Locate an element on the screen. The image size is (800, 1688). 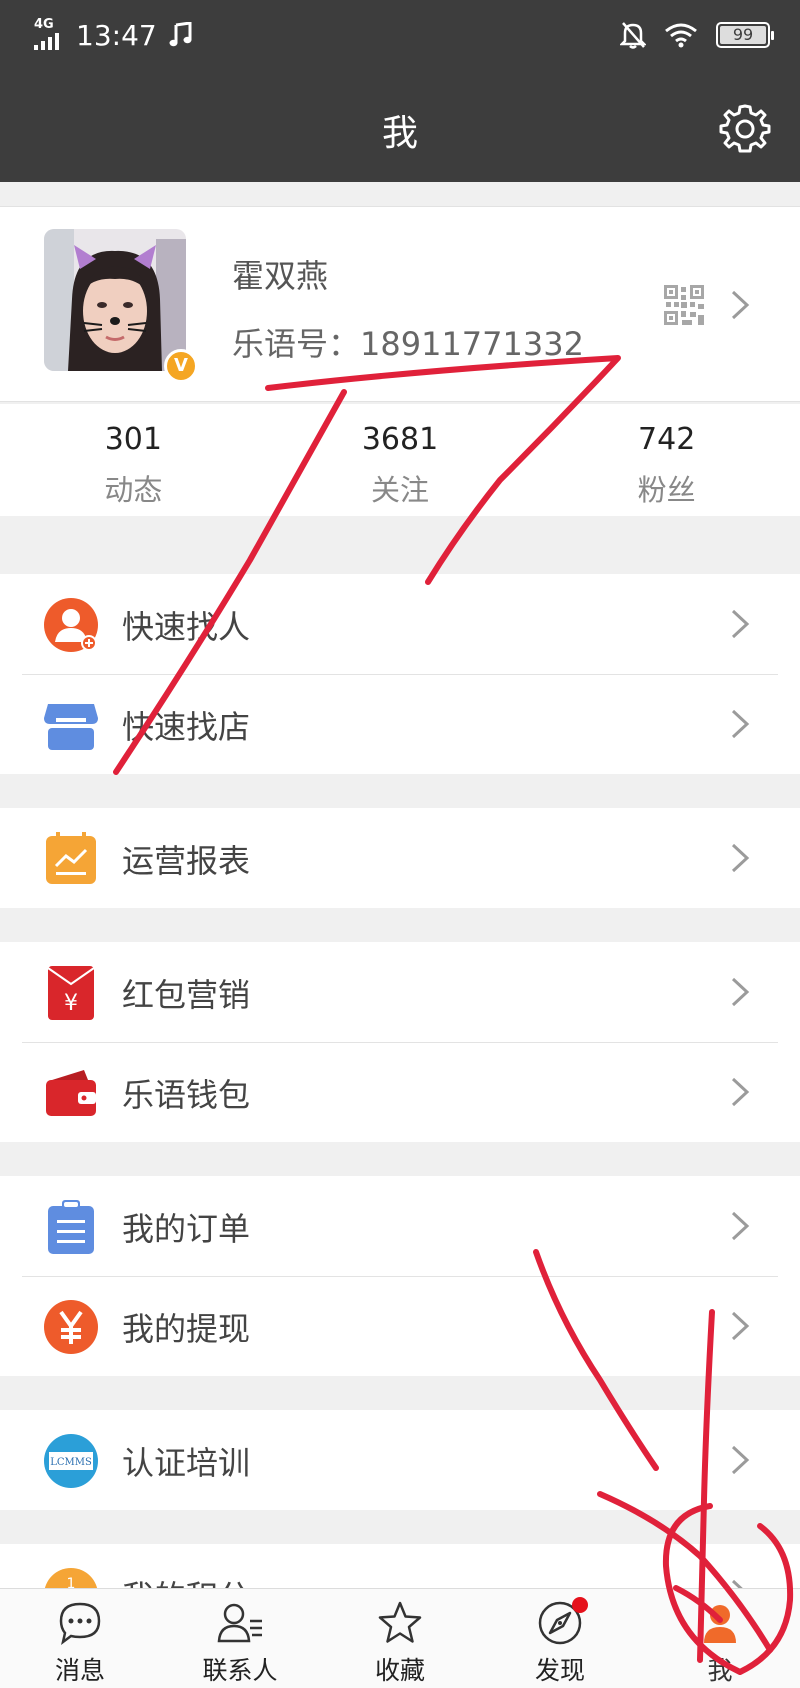
menu-group-reports: 运营报表 is located at coordinates (400, 858).